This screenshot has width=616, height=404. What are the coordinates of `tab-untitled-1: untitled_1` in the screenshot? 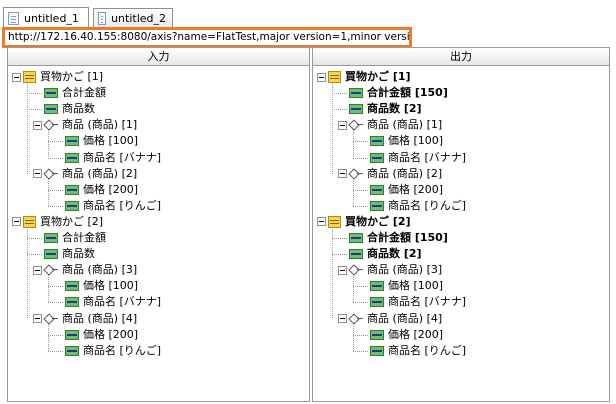 It's located at (46, 17).